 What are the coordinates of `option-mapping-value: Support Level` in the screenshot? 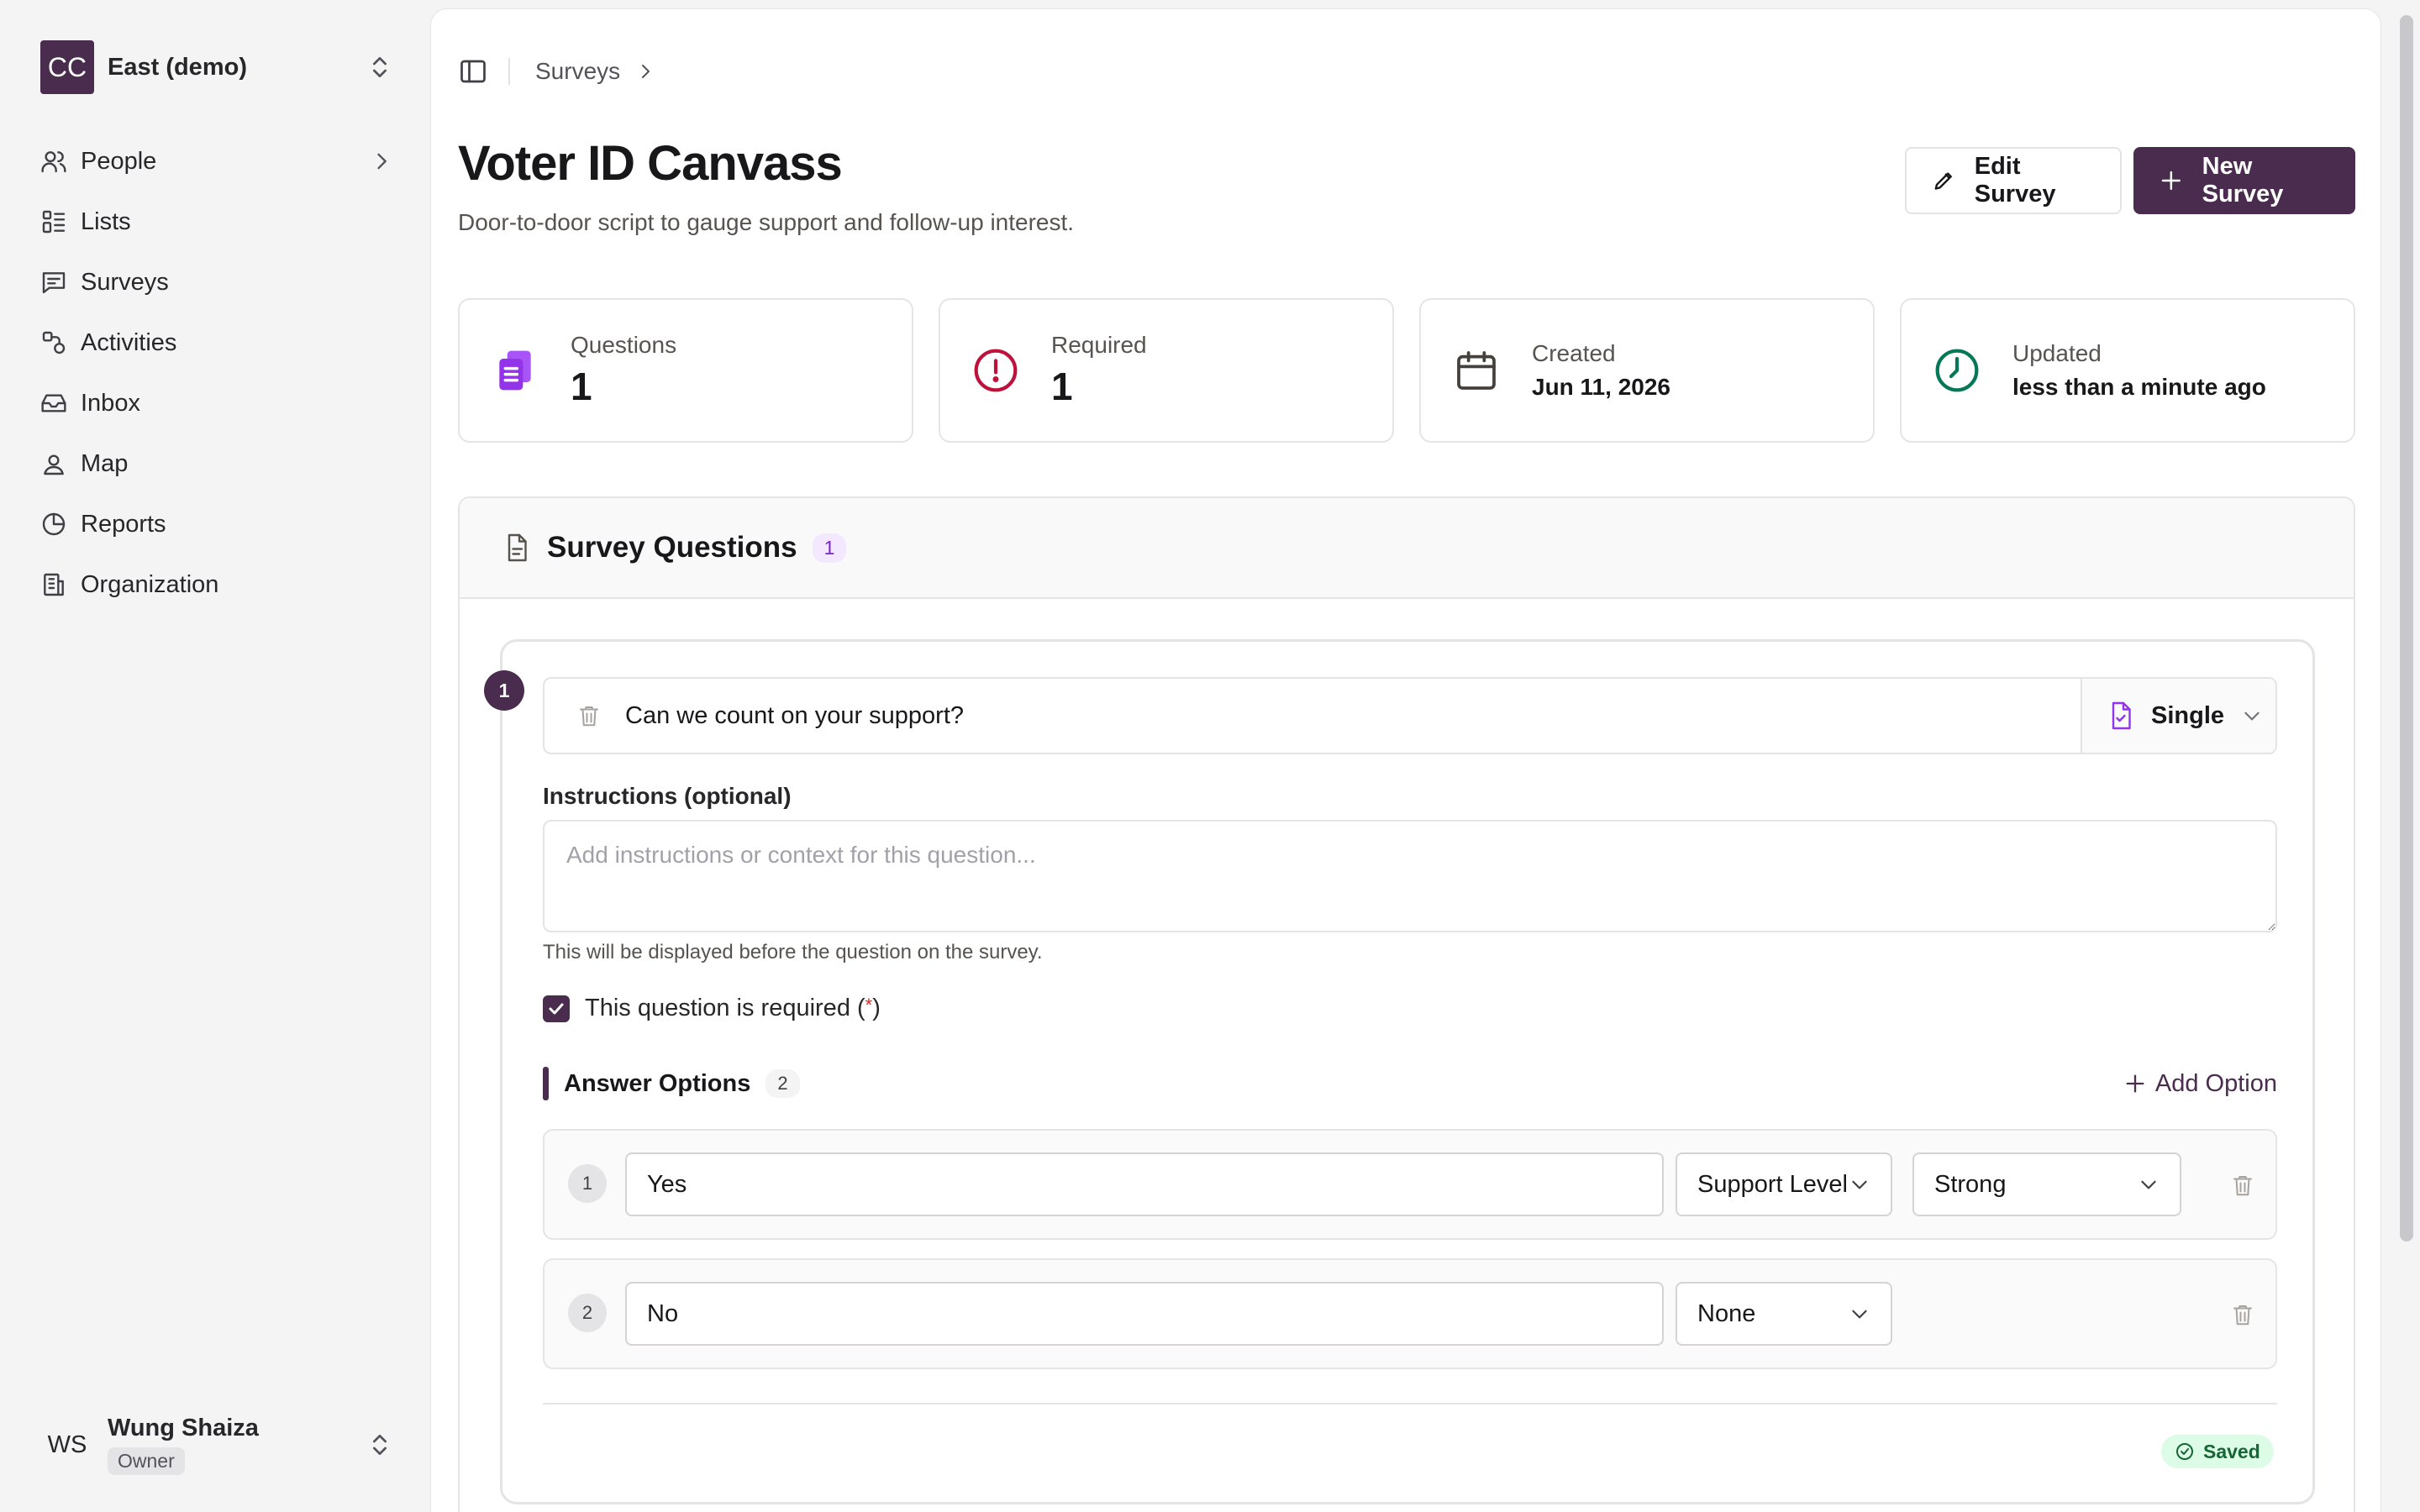 It's located at (1772, 1184).